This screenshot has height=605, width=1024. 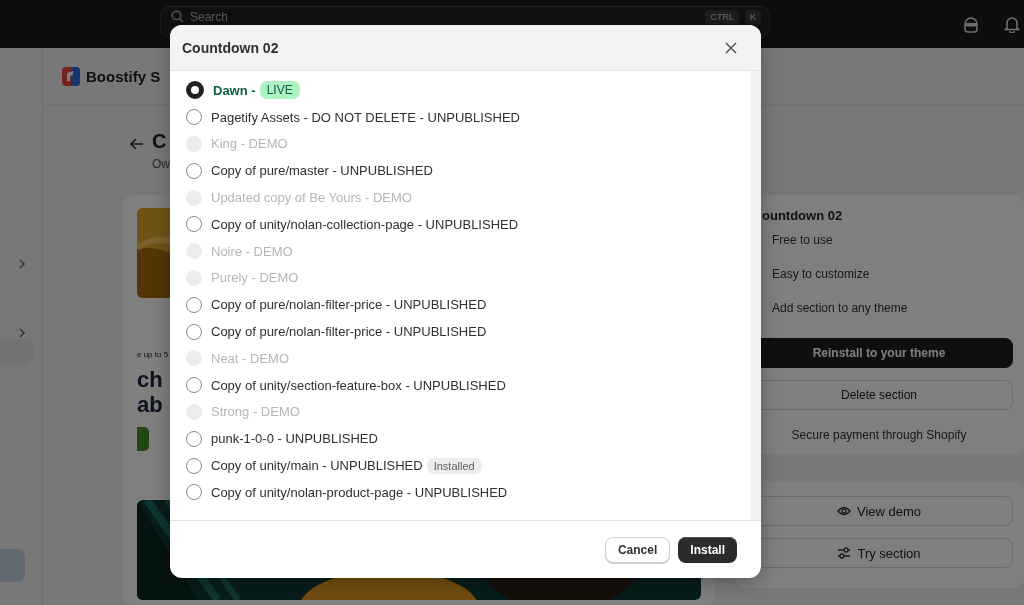 I want to click on theme-name: Copy of unity/nolan-product-page - UNPUBLISHED, so click(x=359, y=492).